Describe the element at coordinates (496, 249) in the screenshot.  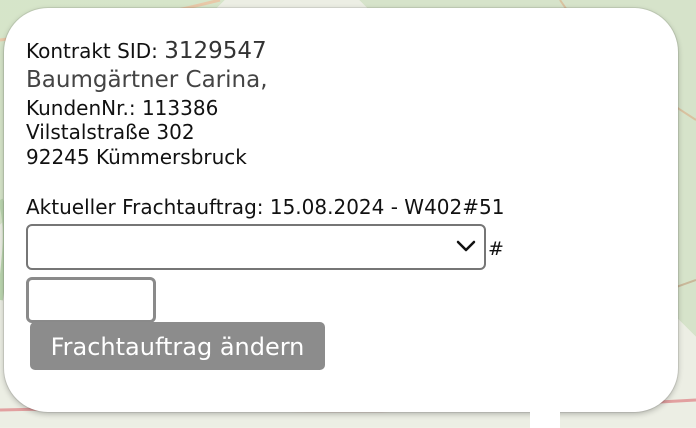
I see `hash-label: #` at that location.